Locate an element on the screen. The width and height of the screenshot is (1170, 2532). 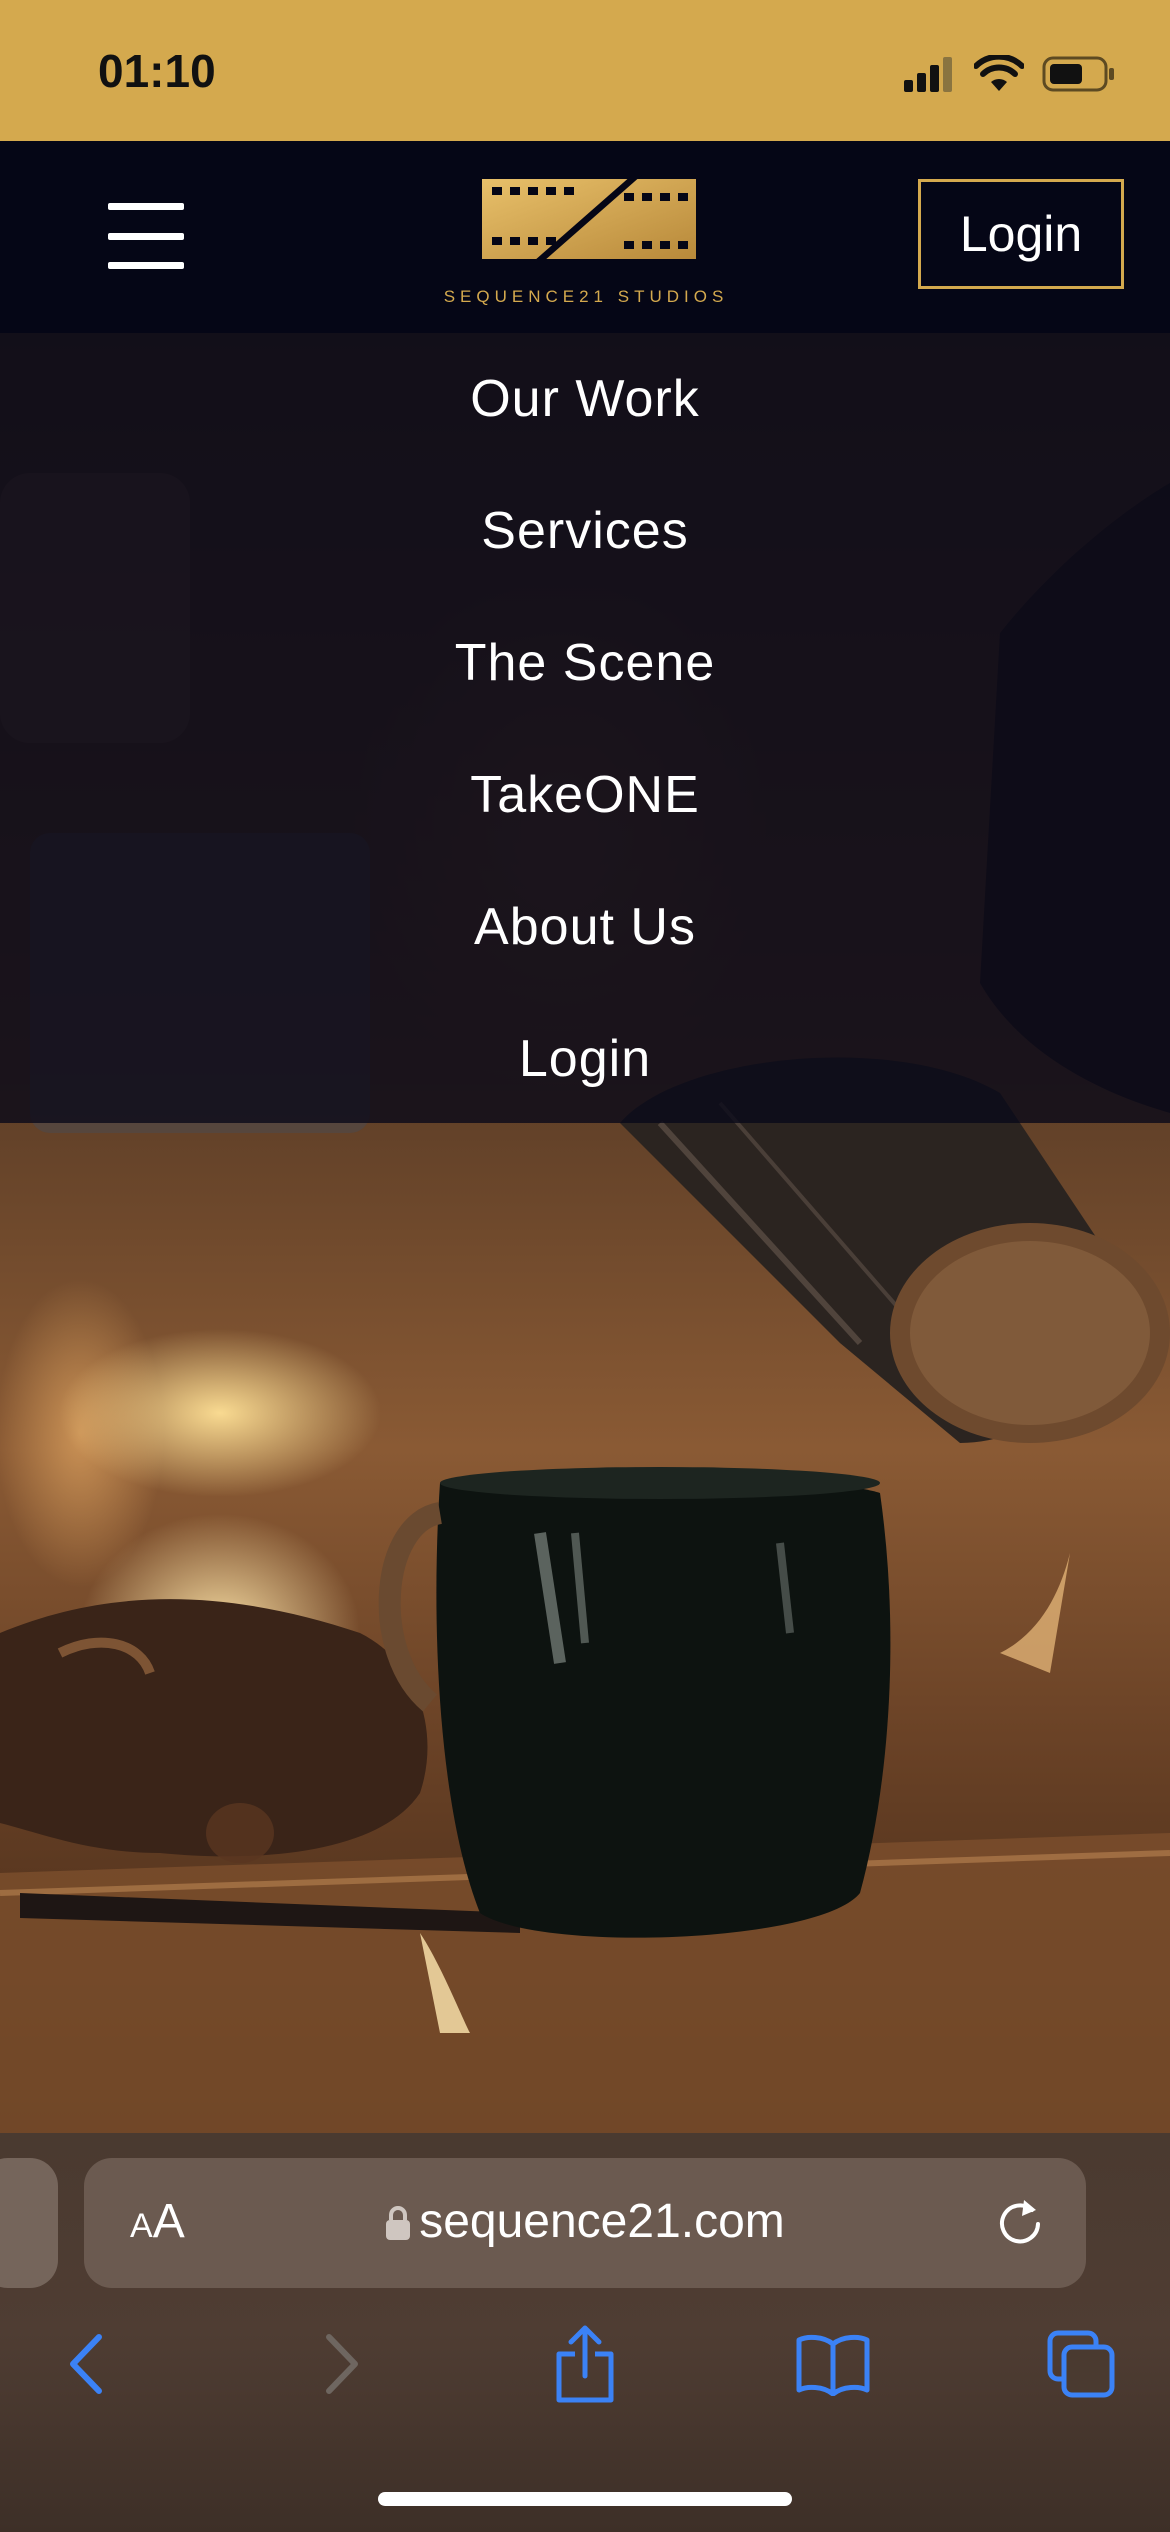
hamburger-menu-icon is located at coordinates (146, 236).